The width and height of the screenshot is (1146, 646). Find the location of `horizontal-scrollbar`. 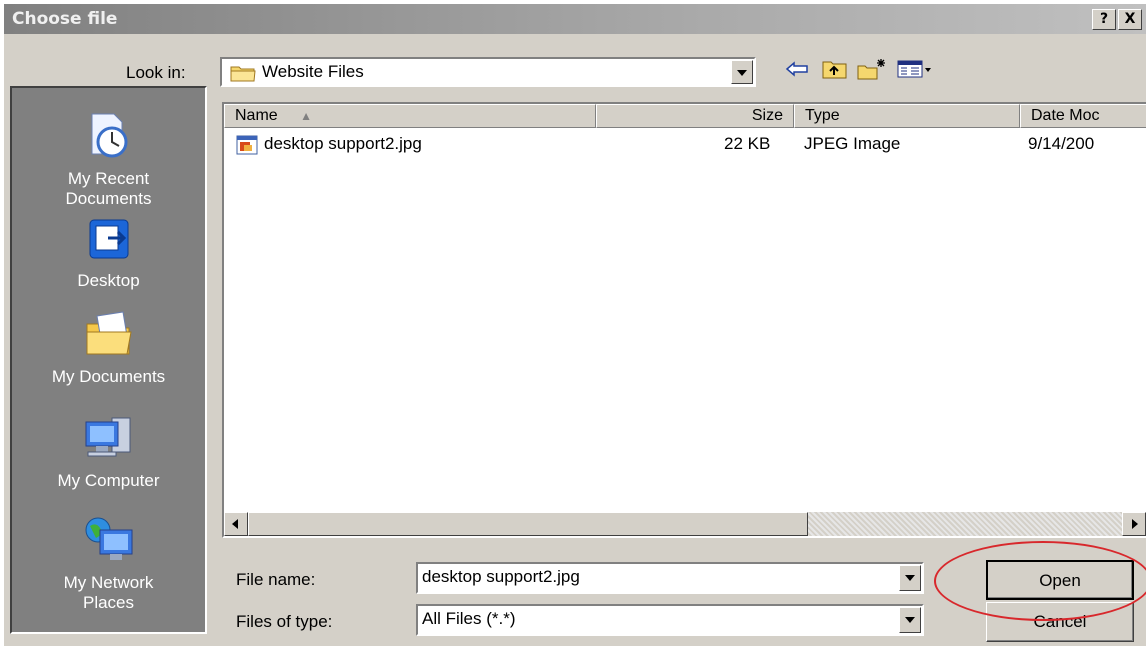

horizontal-scrollbar is located at coordinates (685, 524).